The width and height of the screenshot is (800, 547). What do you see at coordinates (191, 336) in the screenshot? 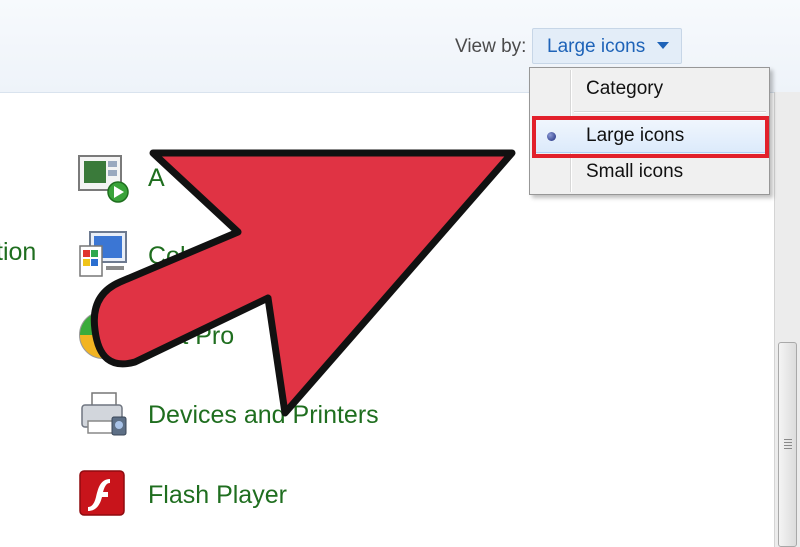
I see `item-label: ault Pro` at bounding box center [191, 336].